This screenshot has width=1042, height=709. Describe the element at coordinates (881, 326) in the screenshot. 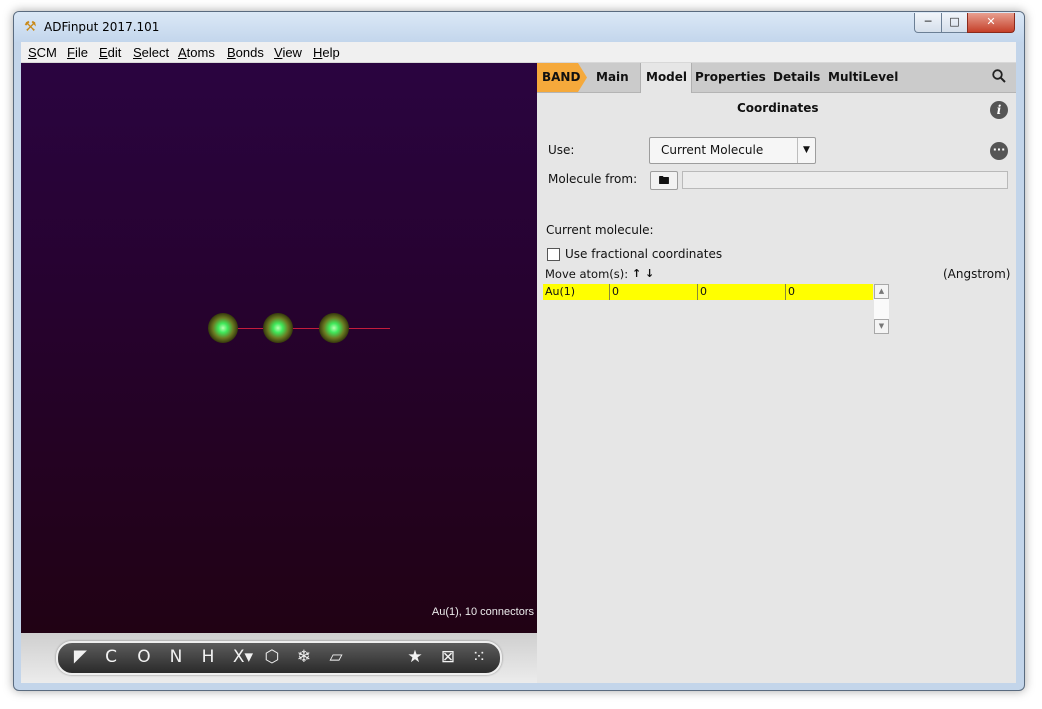

I see `scroll-down-icon: ▼` at that location.